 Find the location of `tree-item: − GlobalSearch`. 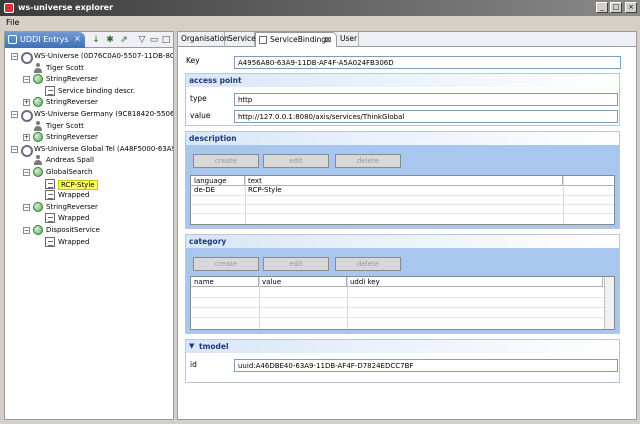

tree-item: − GlobalSearch is located at coordinates (98, 172).